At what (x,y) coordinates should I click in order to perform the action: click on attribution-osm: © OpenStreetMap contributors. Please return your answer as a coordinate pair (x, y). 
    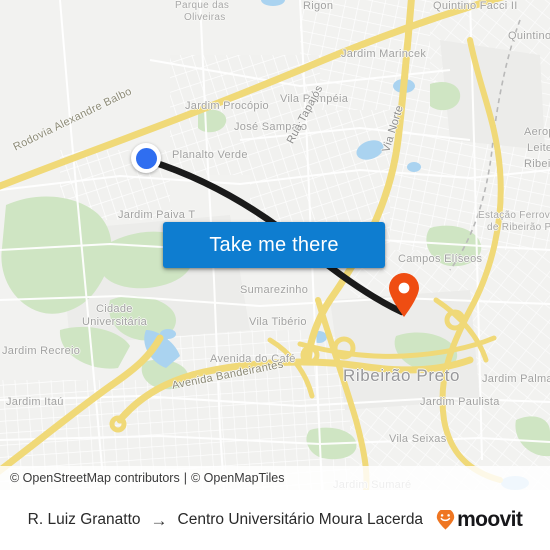
    Looking at the image, I should click on (95, 478).